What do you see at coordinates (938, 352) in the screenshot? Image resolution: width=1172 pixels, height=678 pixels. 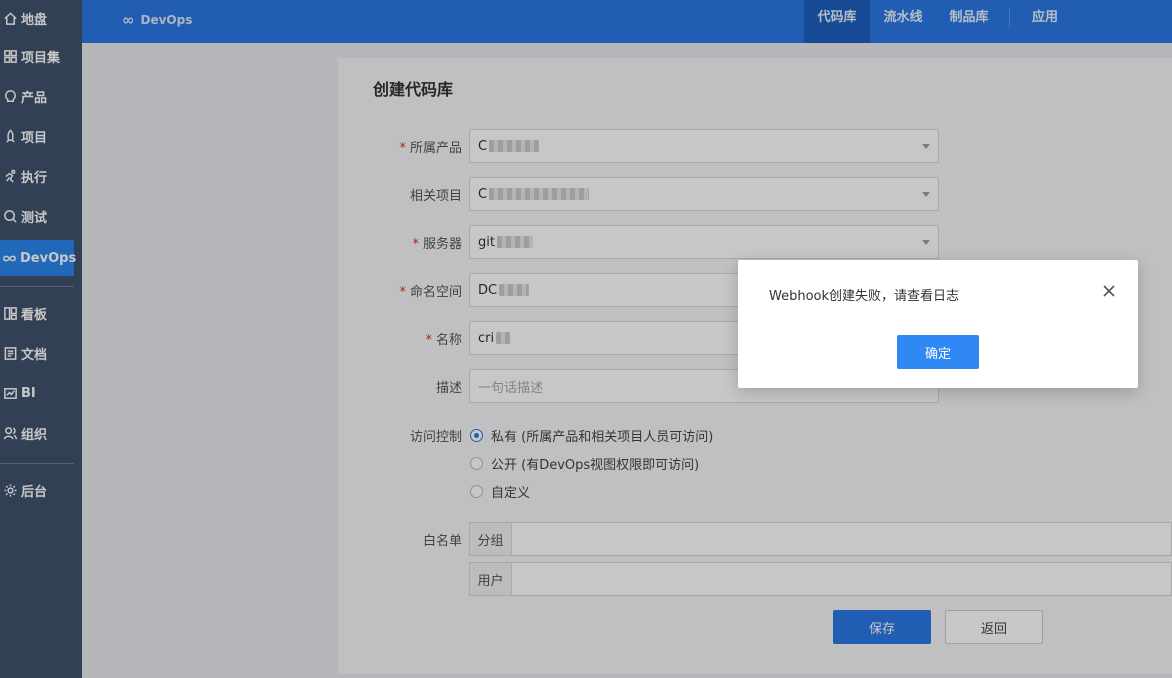 I see `confirm-button: 确定` at bounding box center [938, 352].